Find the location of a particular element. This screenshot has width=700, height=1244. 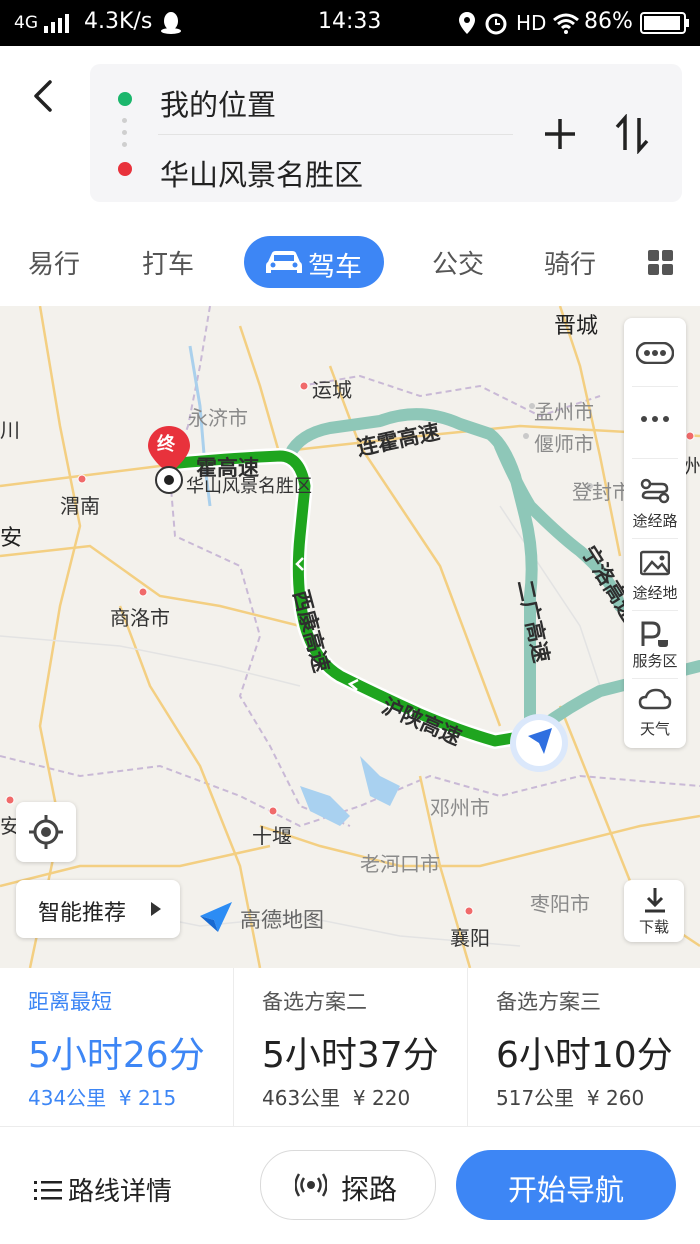

back-icon is located at coordinates (44, 96).